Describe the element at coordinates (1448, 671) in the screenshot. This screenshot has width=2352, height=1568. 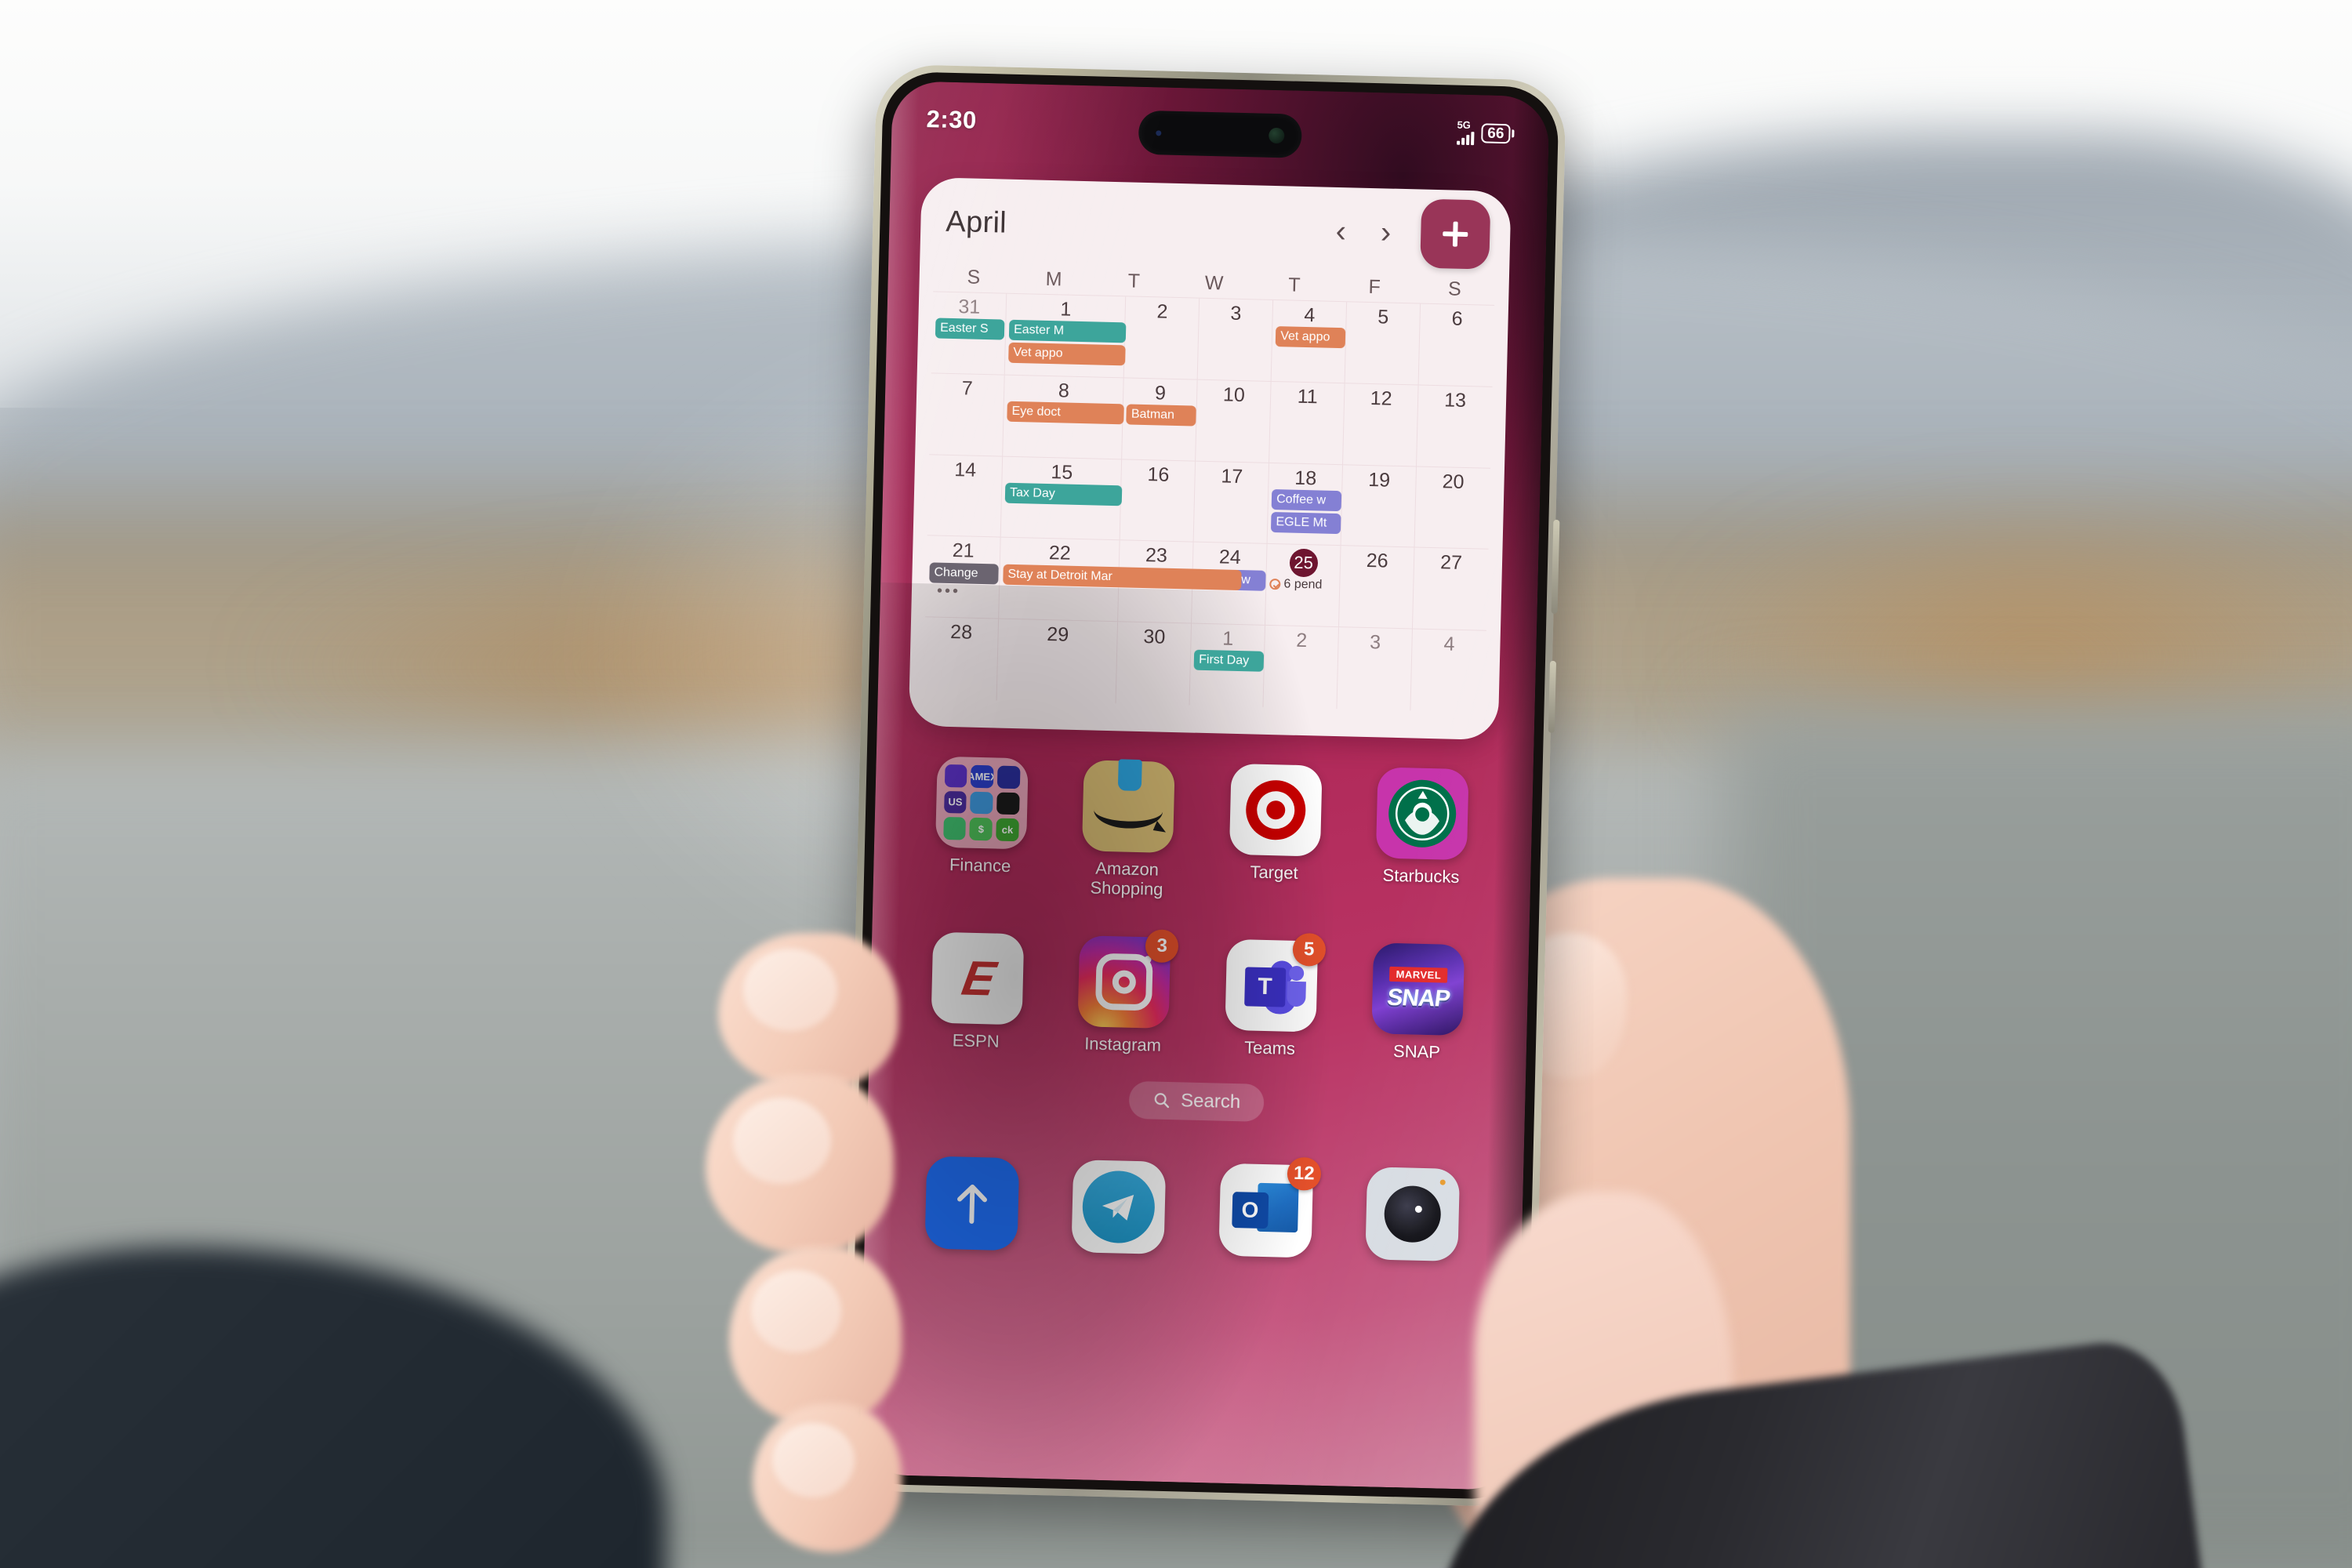
I see `calendar-day-cell: 4` at that location.